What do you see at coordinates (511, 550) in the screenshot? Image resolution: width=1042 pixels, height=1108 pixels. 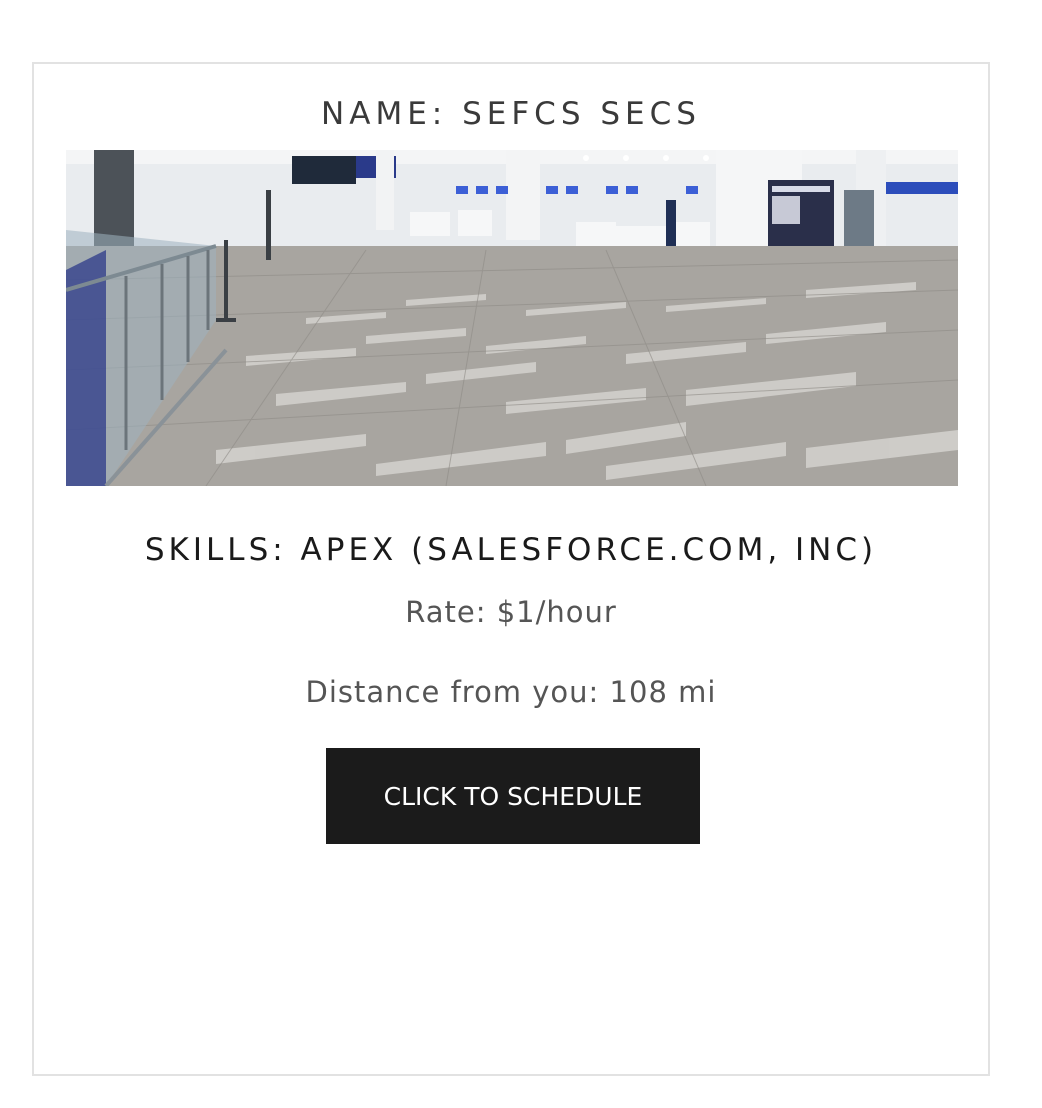 I see `profile-skills: SKILLS: APEX (SALESFORCE.COM, INC)` at bounding box center [511, 550].